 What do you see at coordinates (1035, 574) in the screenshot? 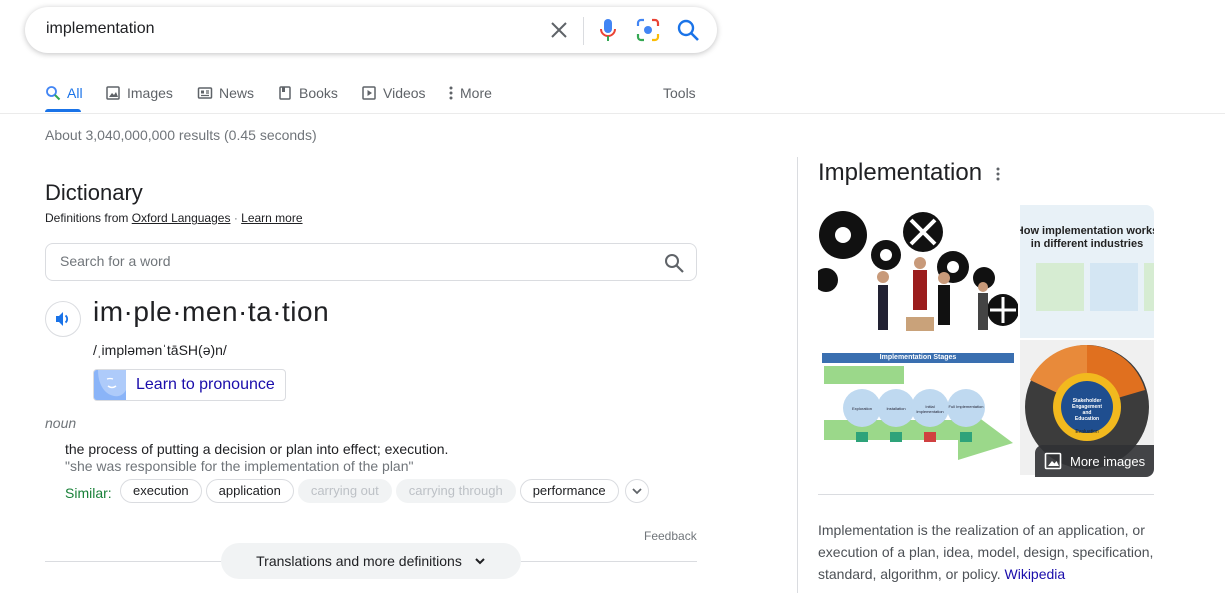
I see `wikipedia-link: Wikipedia` at bounding box center [1035, 574].